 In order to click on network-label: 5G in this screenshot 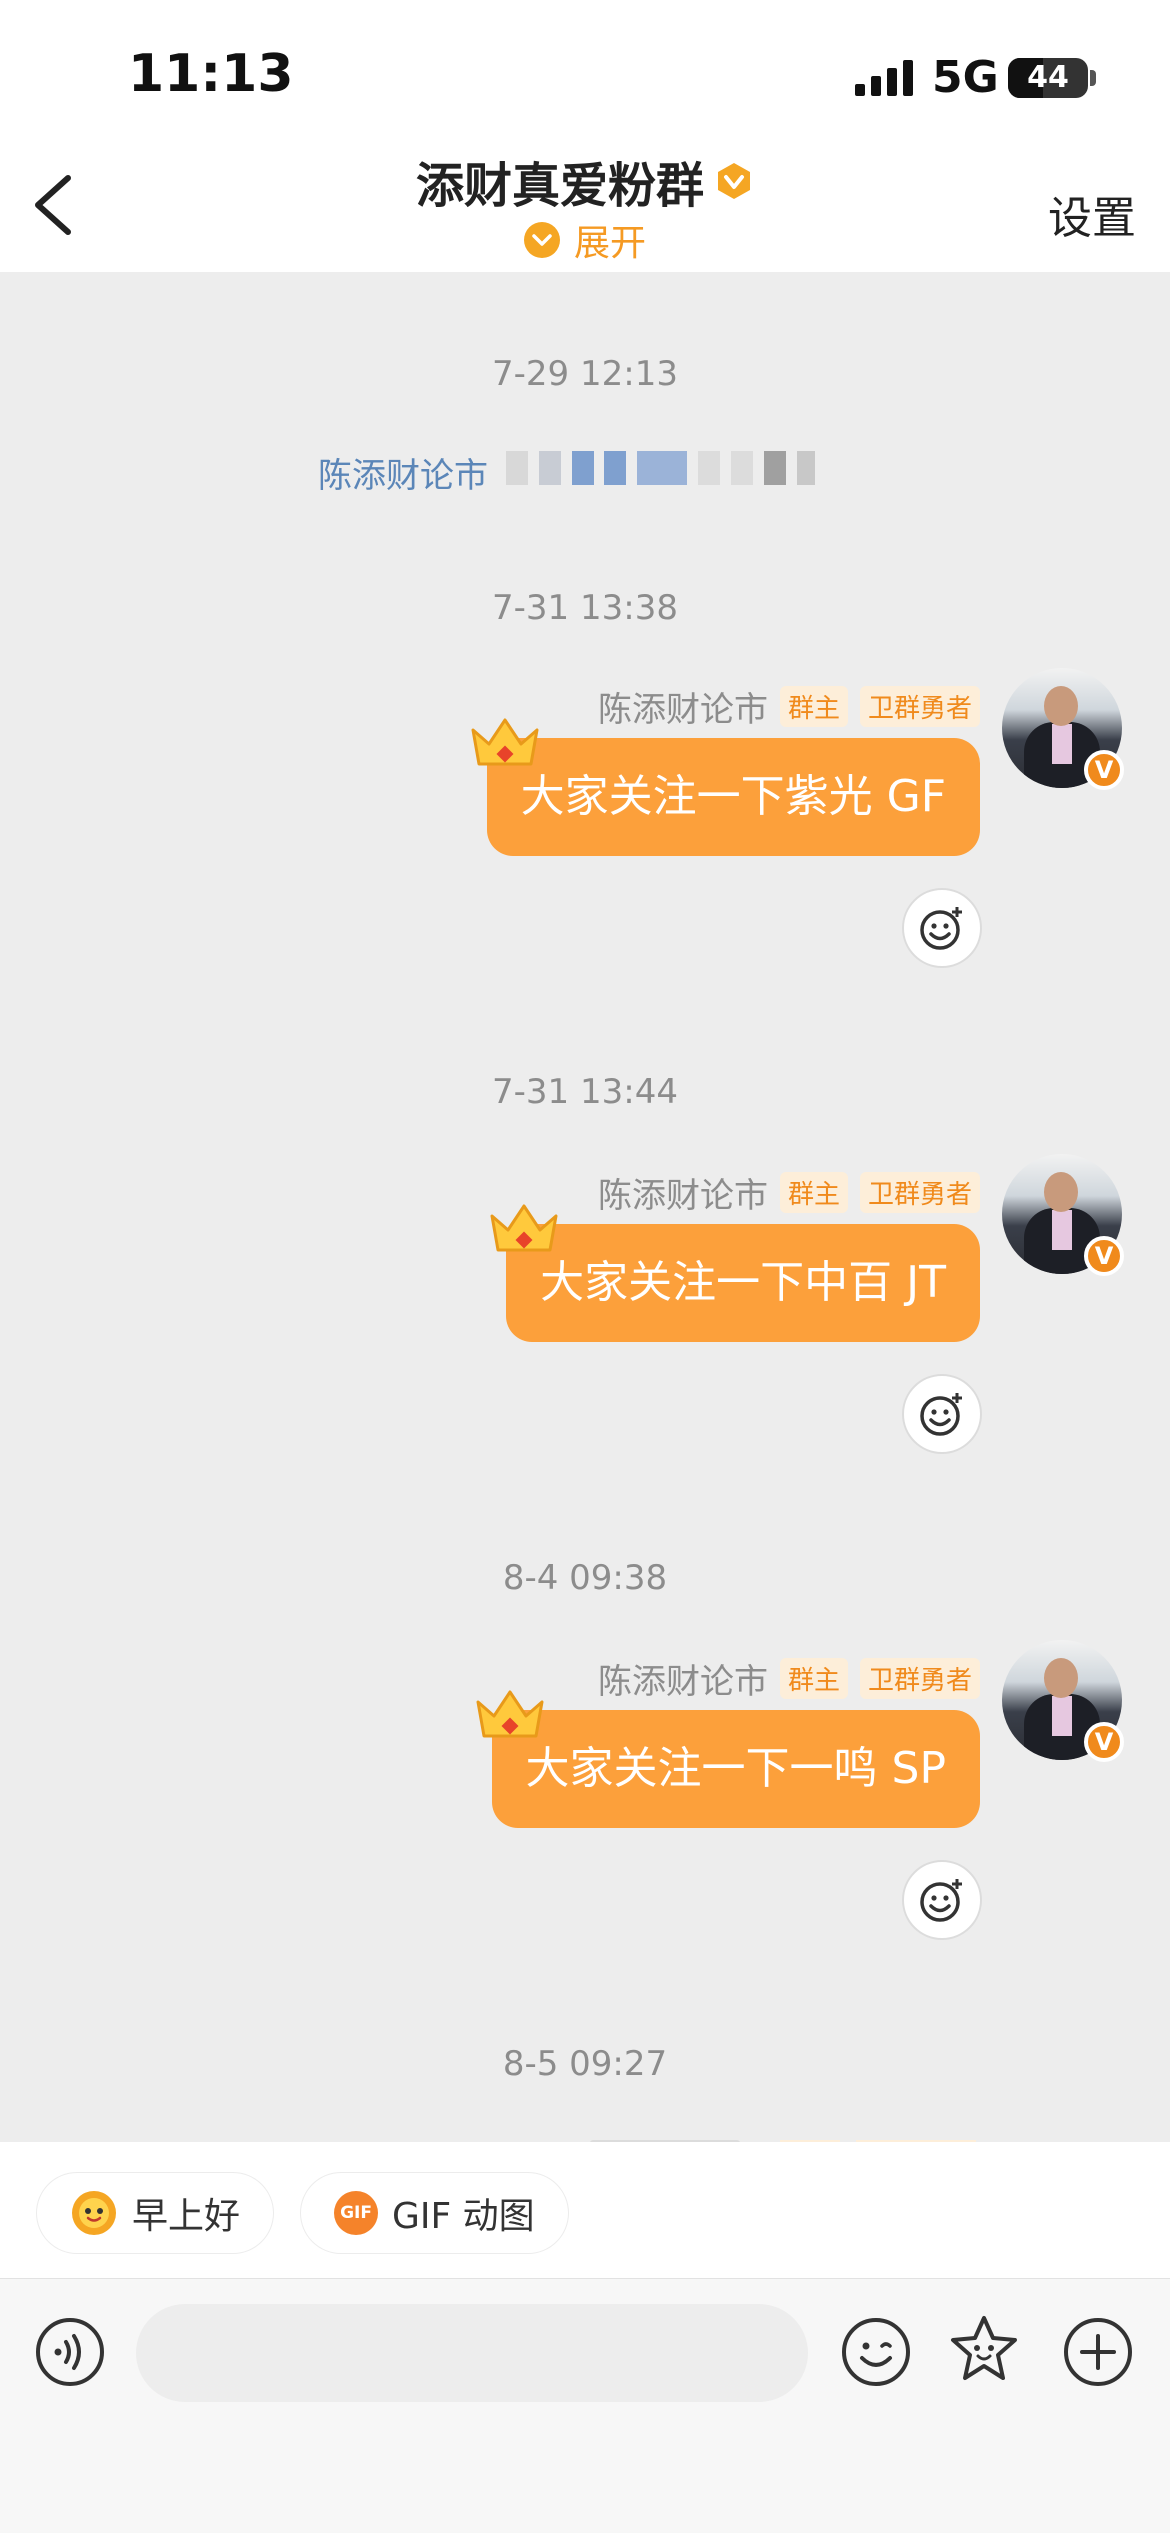, I will do `click(965, 77)`.